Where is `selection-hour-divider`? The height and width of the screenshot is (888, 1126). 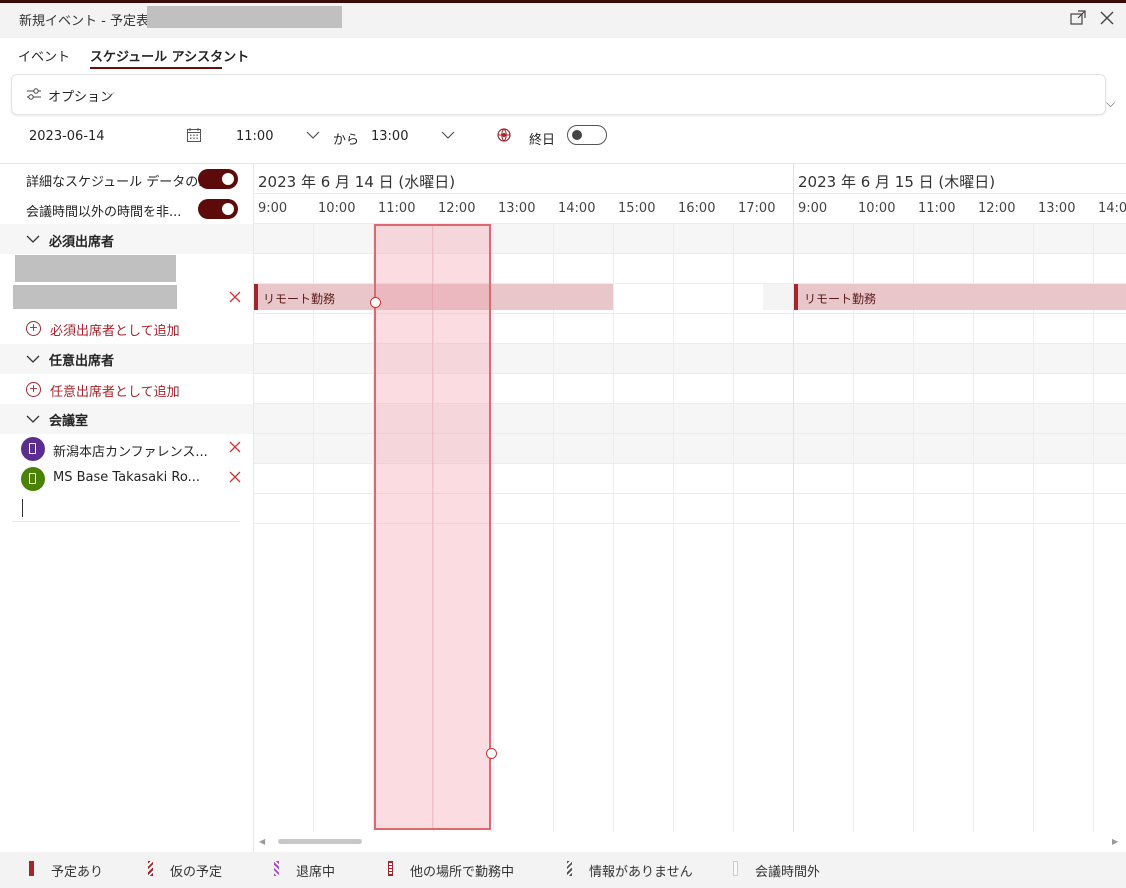 selection-hour-divider is located at coordinates (432, 527).